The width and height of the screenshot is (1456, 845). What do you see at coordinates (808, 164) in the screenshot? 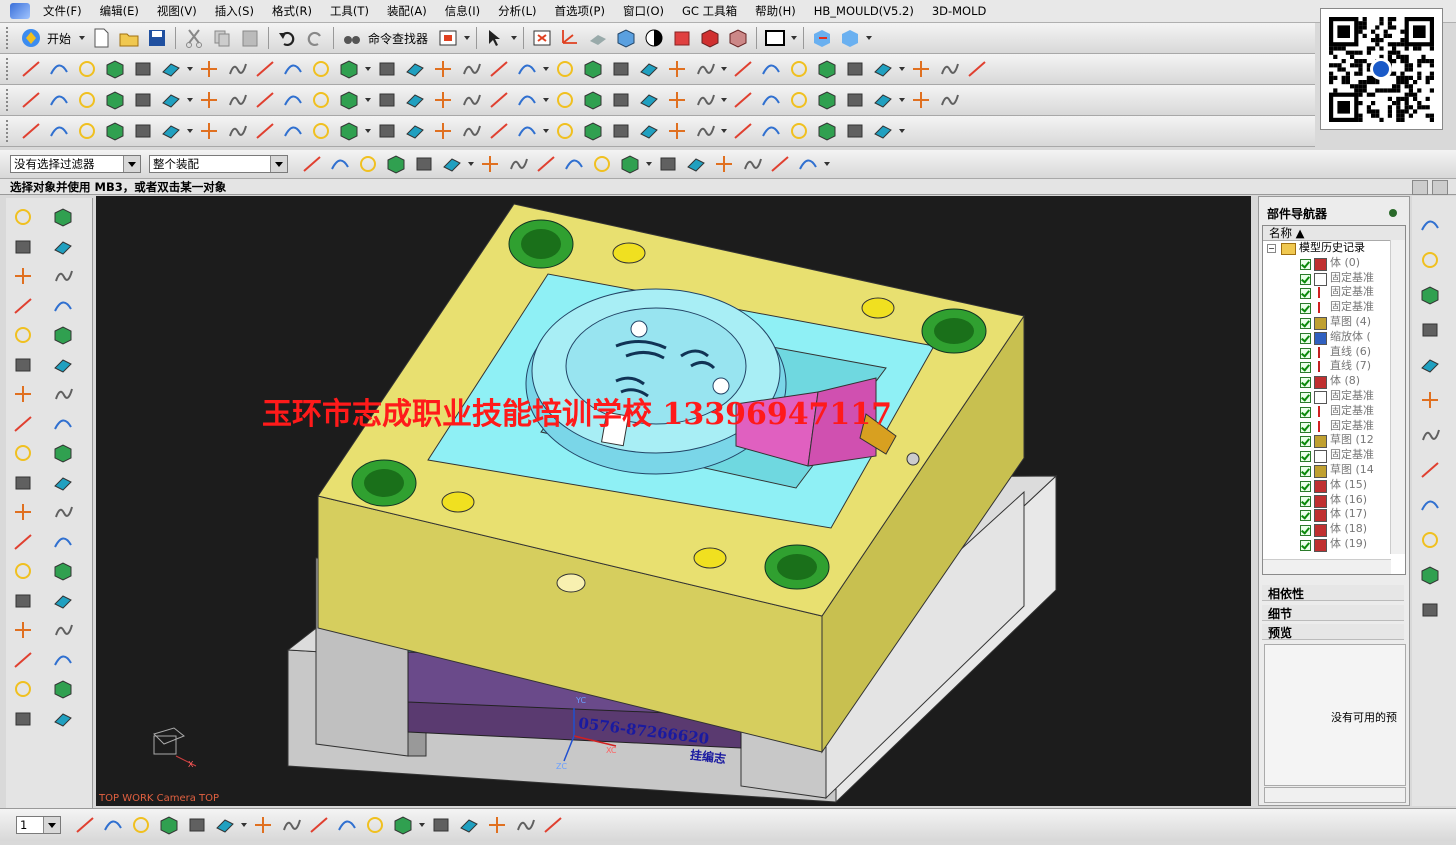
I see `snap-pole-icon` at bounding box center [808, 164].